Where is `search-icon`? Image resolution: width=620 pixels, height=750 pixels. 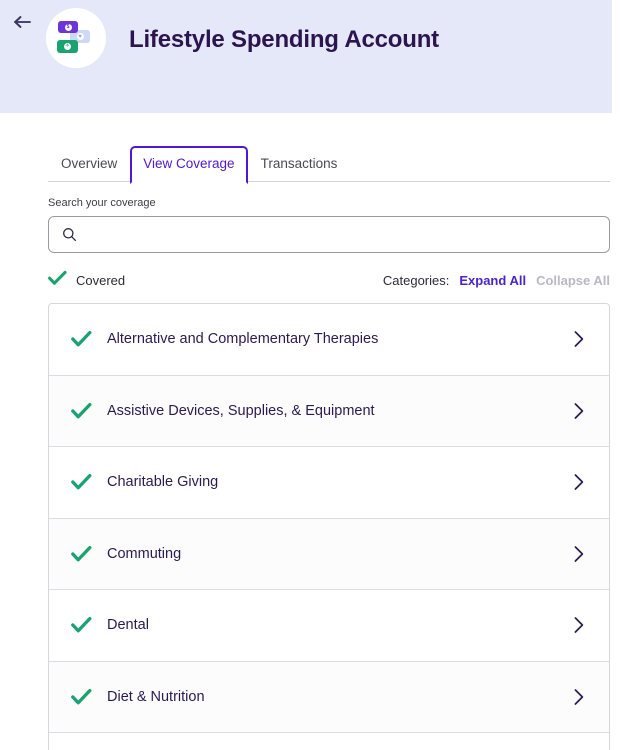 search-icon is located at coordinates (69, 234).